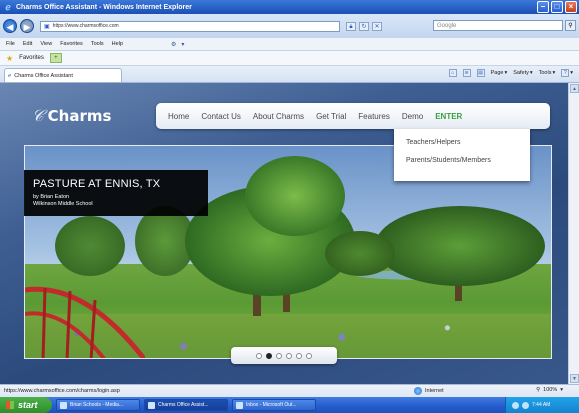 The image size is (579, 413). Describe the element at coordinates (27, 44) in the screenshot. I see `menu-edit: Edit` at that location.